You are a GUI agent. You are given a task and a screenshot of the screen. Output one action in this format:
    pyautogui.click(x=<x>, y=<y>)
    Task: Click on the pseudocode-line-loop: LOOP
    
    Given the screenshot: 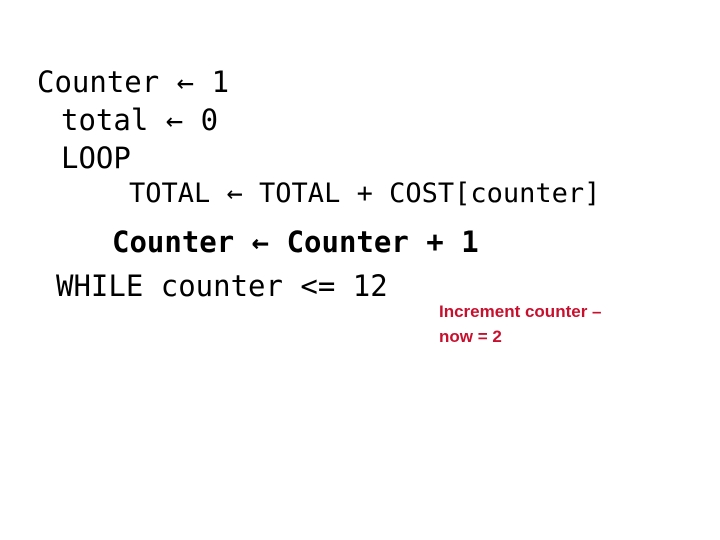 What is the action you would take?
    pyautogui.click(x=96, y=158)
    